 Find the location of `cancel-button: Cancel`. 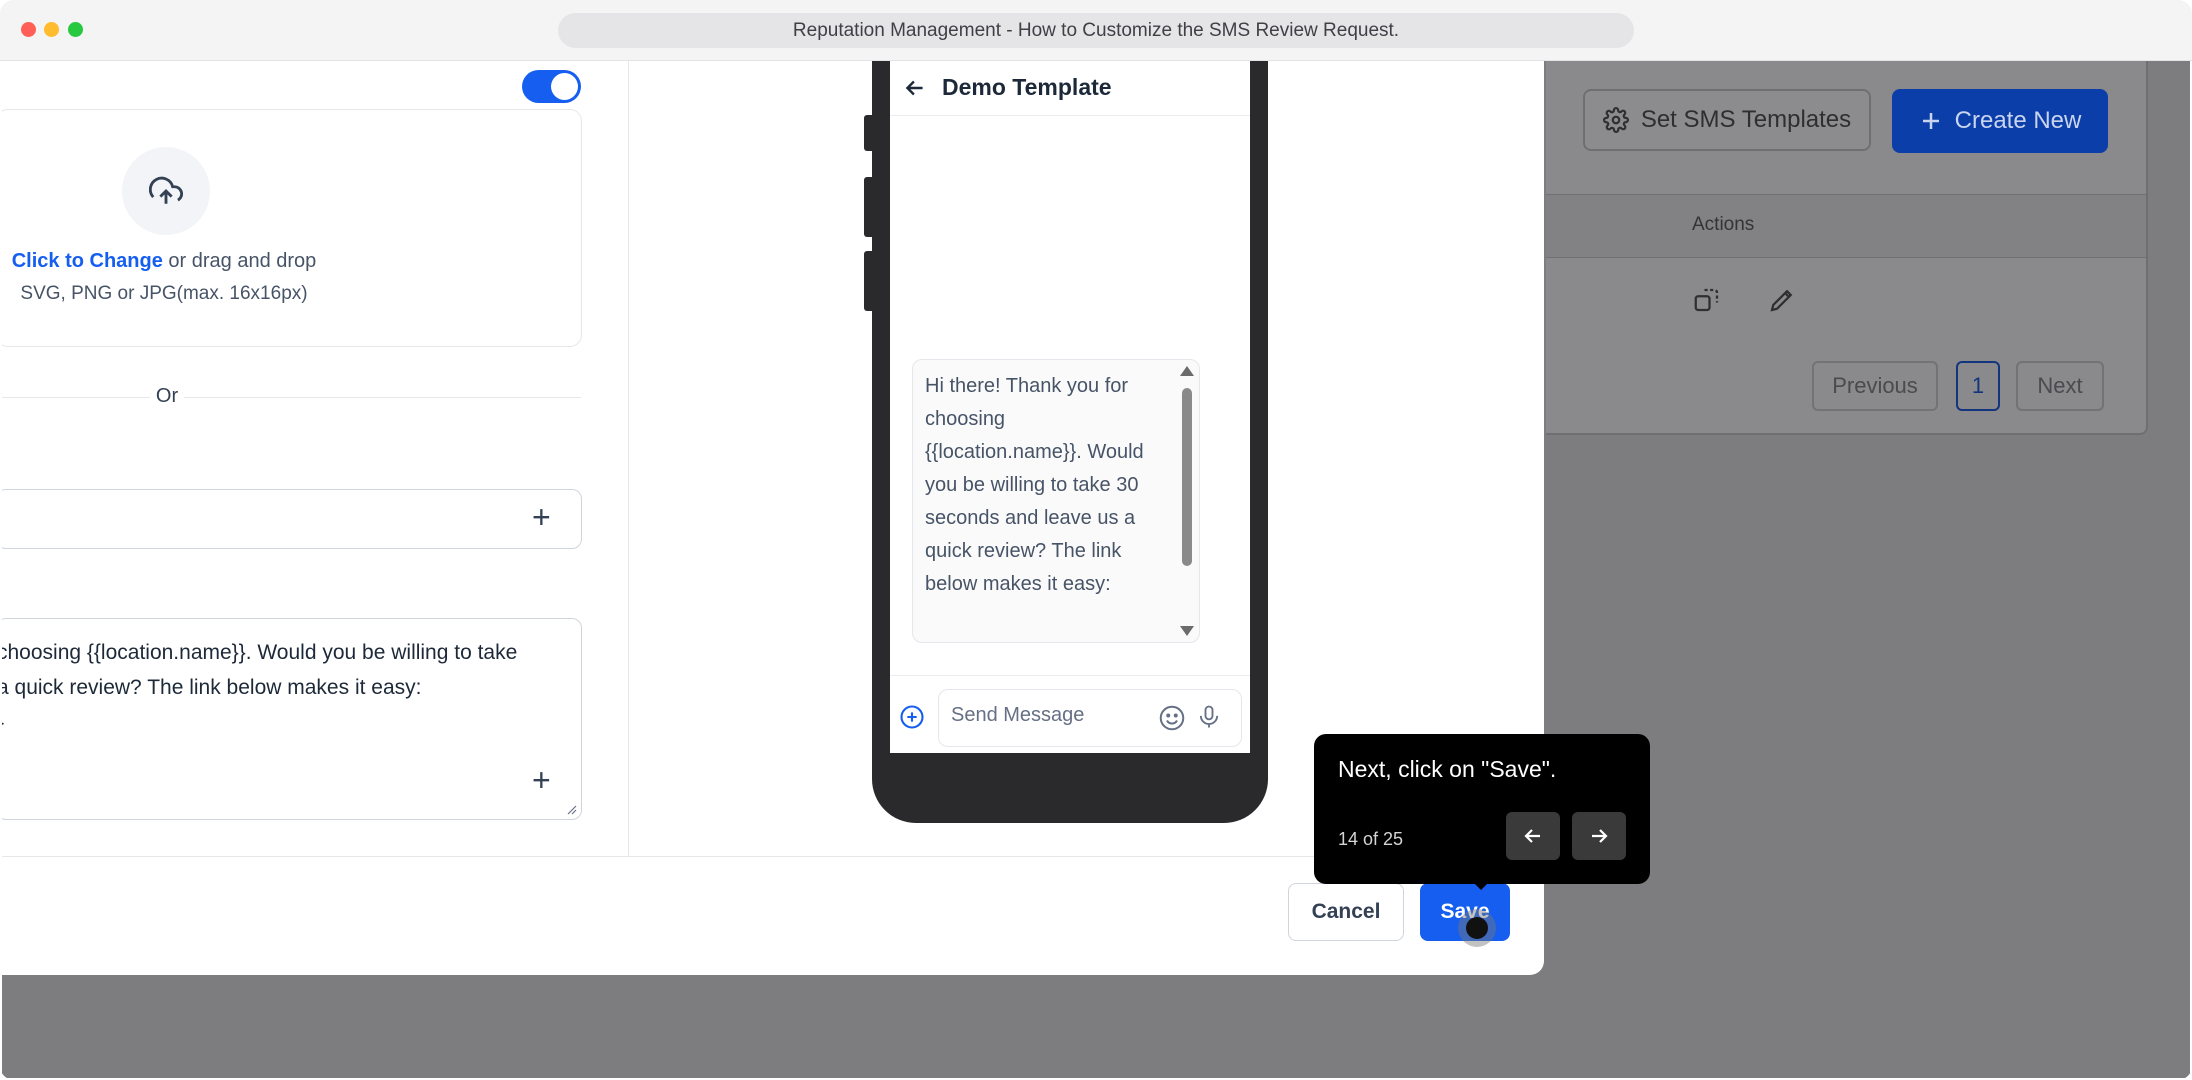

cancel-button: Cancel is located at coordinates (1346, 912).